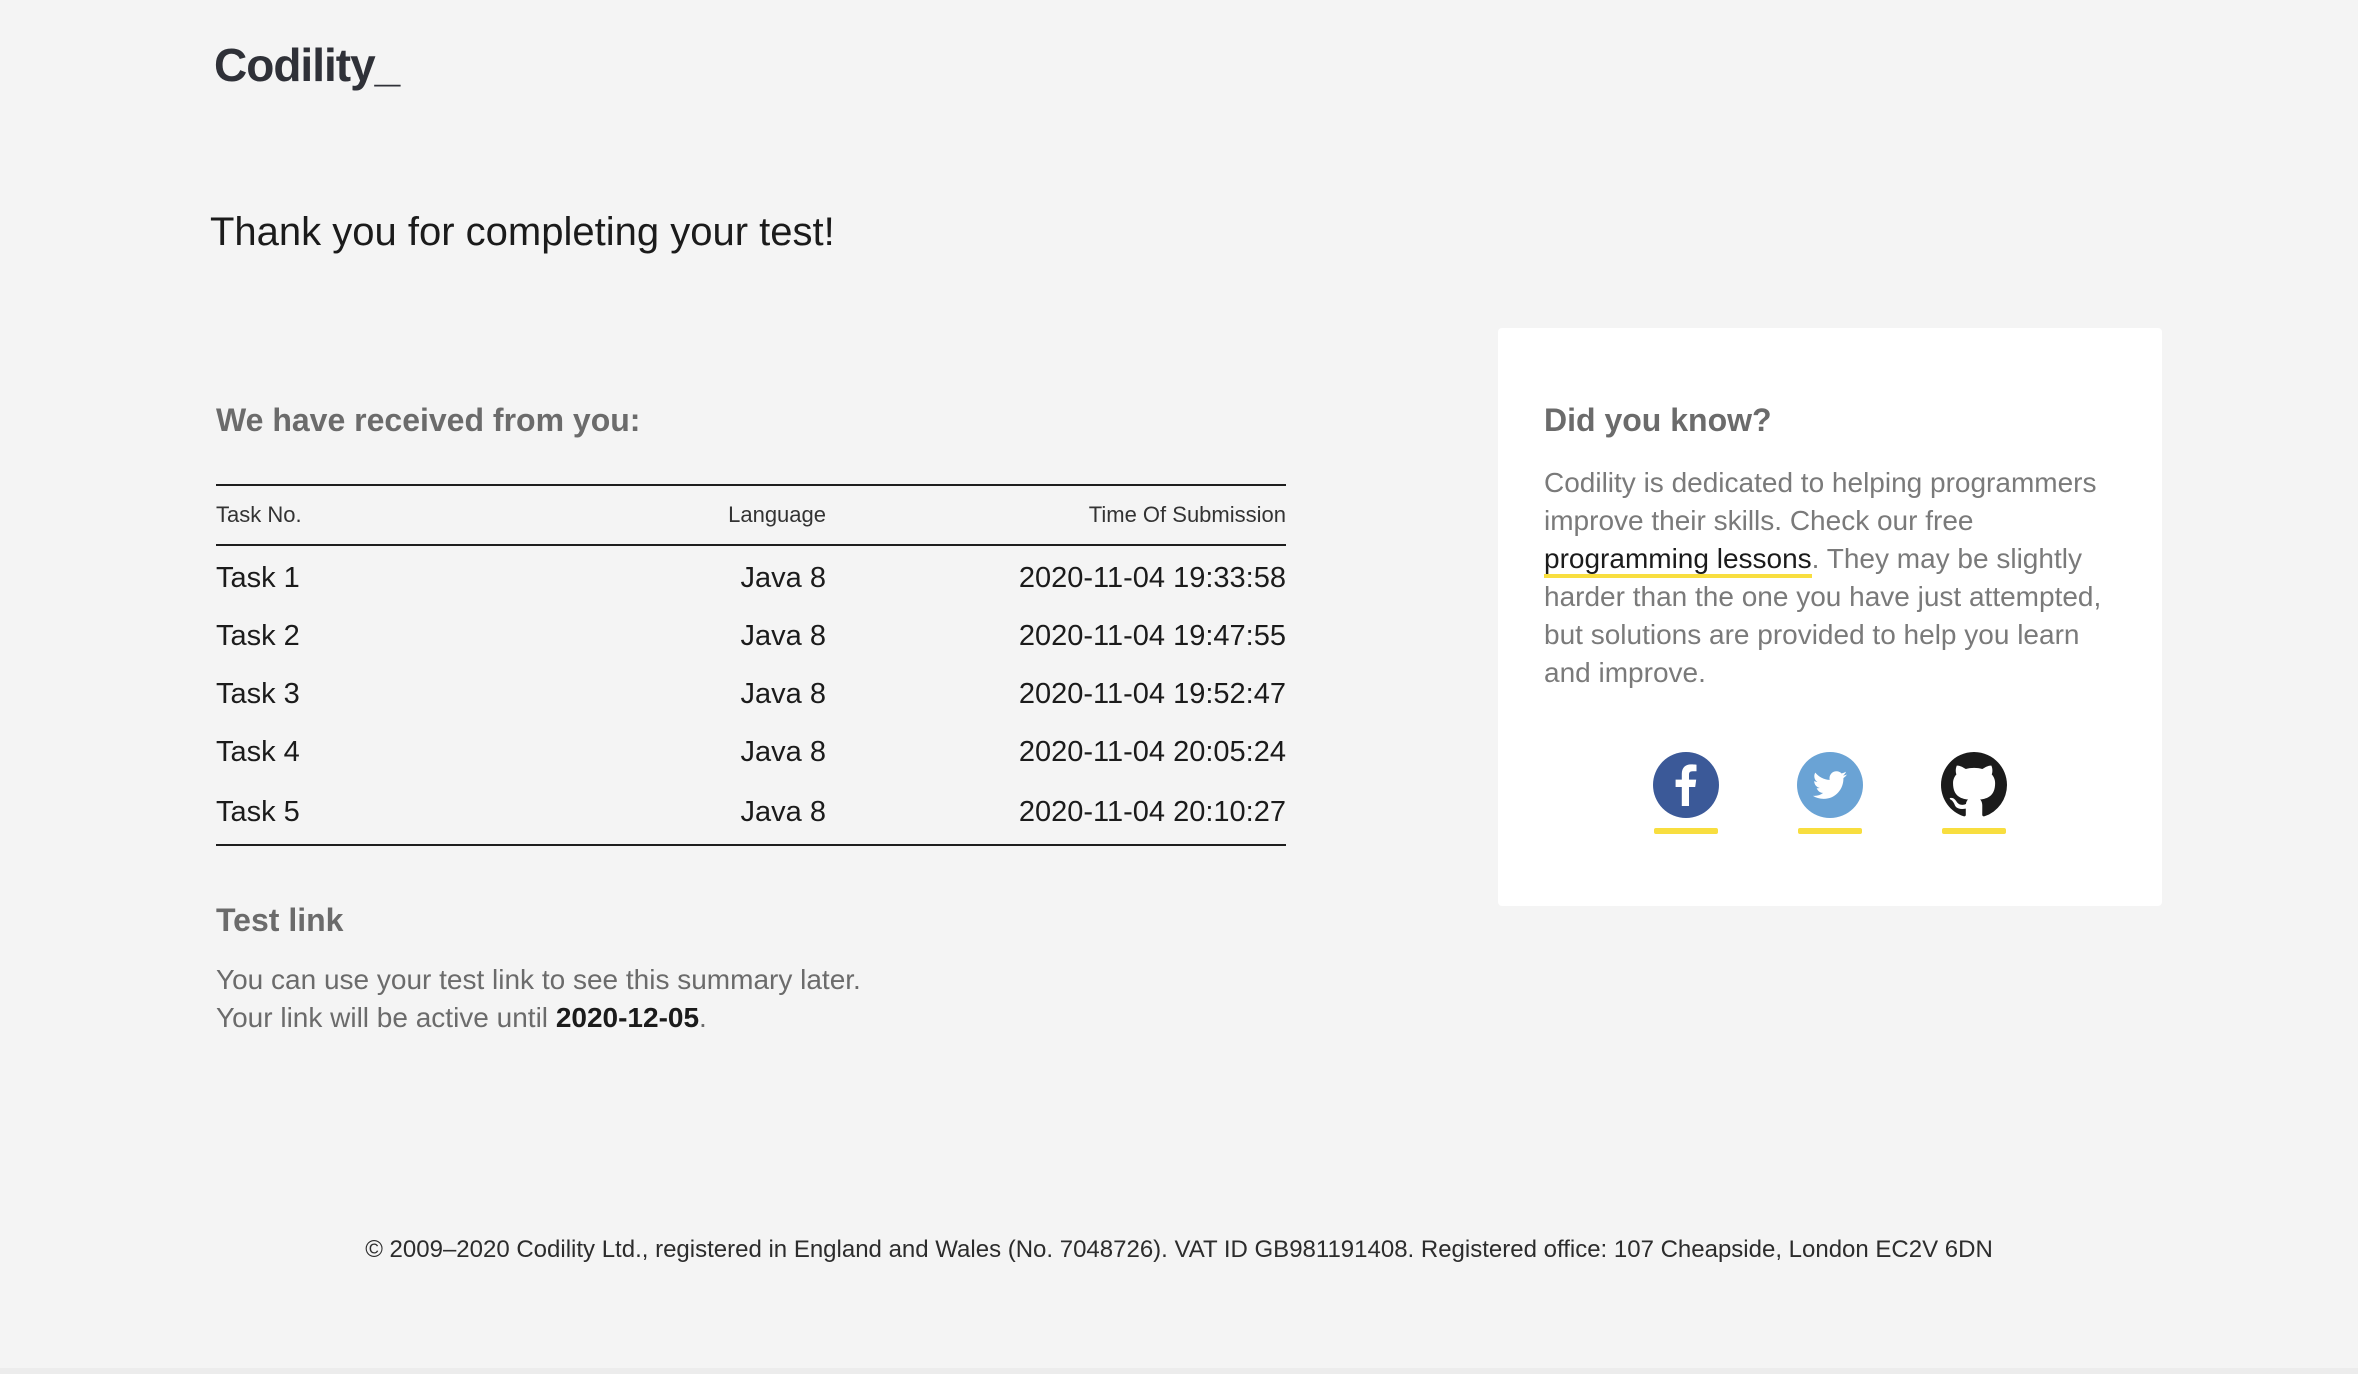  Describe the element at coordinates (258, 694) in the screenshot. I see `task-cell: Task 3` at that location.